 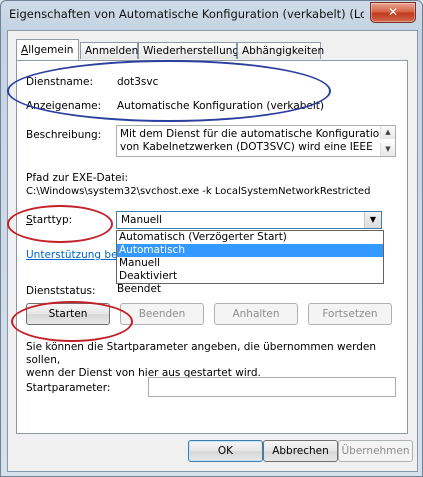 I want to click on start-params-label: Startparameter:, so click(x=68, y=388).